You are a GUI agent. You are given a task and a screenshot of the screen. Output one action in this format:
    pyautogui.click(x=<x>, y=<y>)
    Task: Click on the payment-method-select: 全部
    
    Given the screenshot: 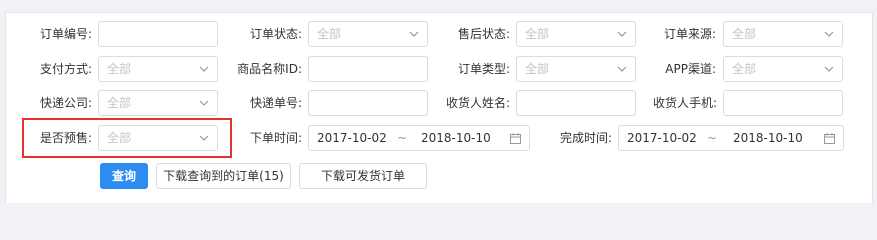 What is the action you would take?
    pyautogui.click(x=158, y=69)
    